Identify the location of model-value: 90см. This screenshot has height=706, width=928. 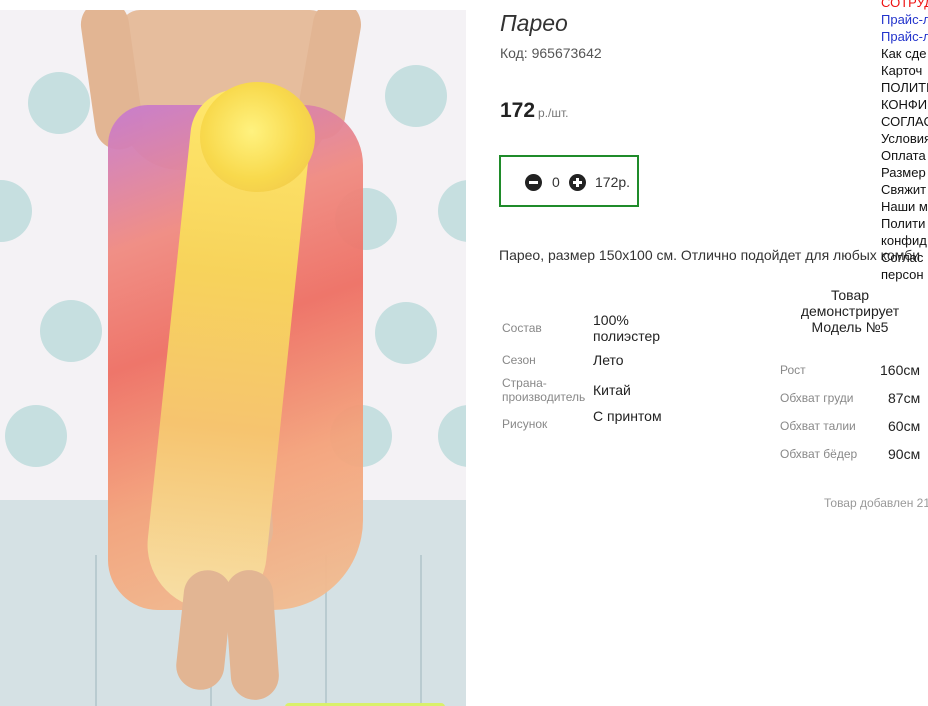
(904, 454).